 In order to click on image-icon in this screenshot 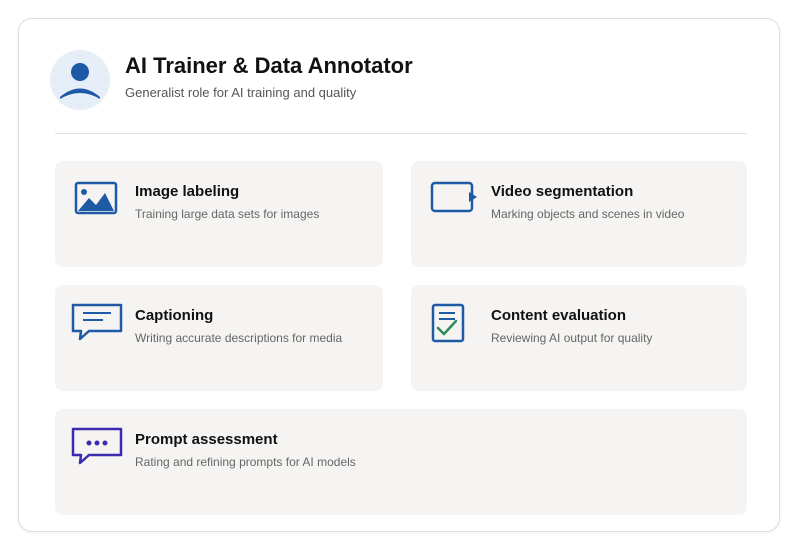, I will do `click(97, 201)`.